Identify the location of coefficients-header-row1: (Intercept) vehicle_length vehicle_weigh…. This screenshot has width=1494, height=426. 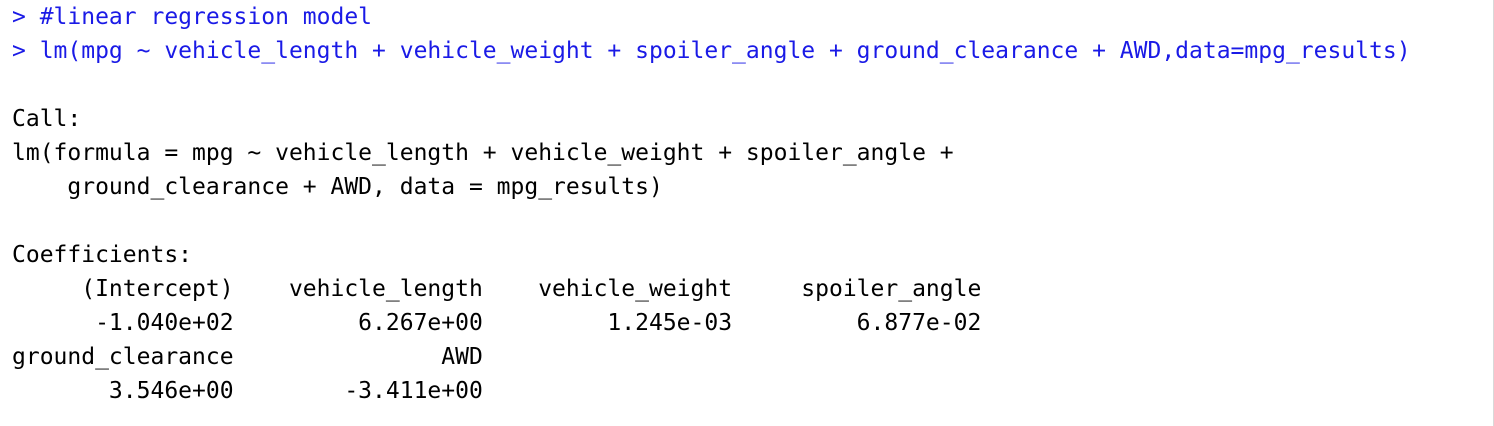
(510, 289).